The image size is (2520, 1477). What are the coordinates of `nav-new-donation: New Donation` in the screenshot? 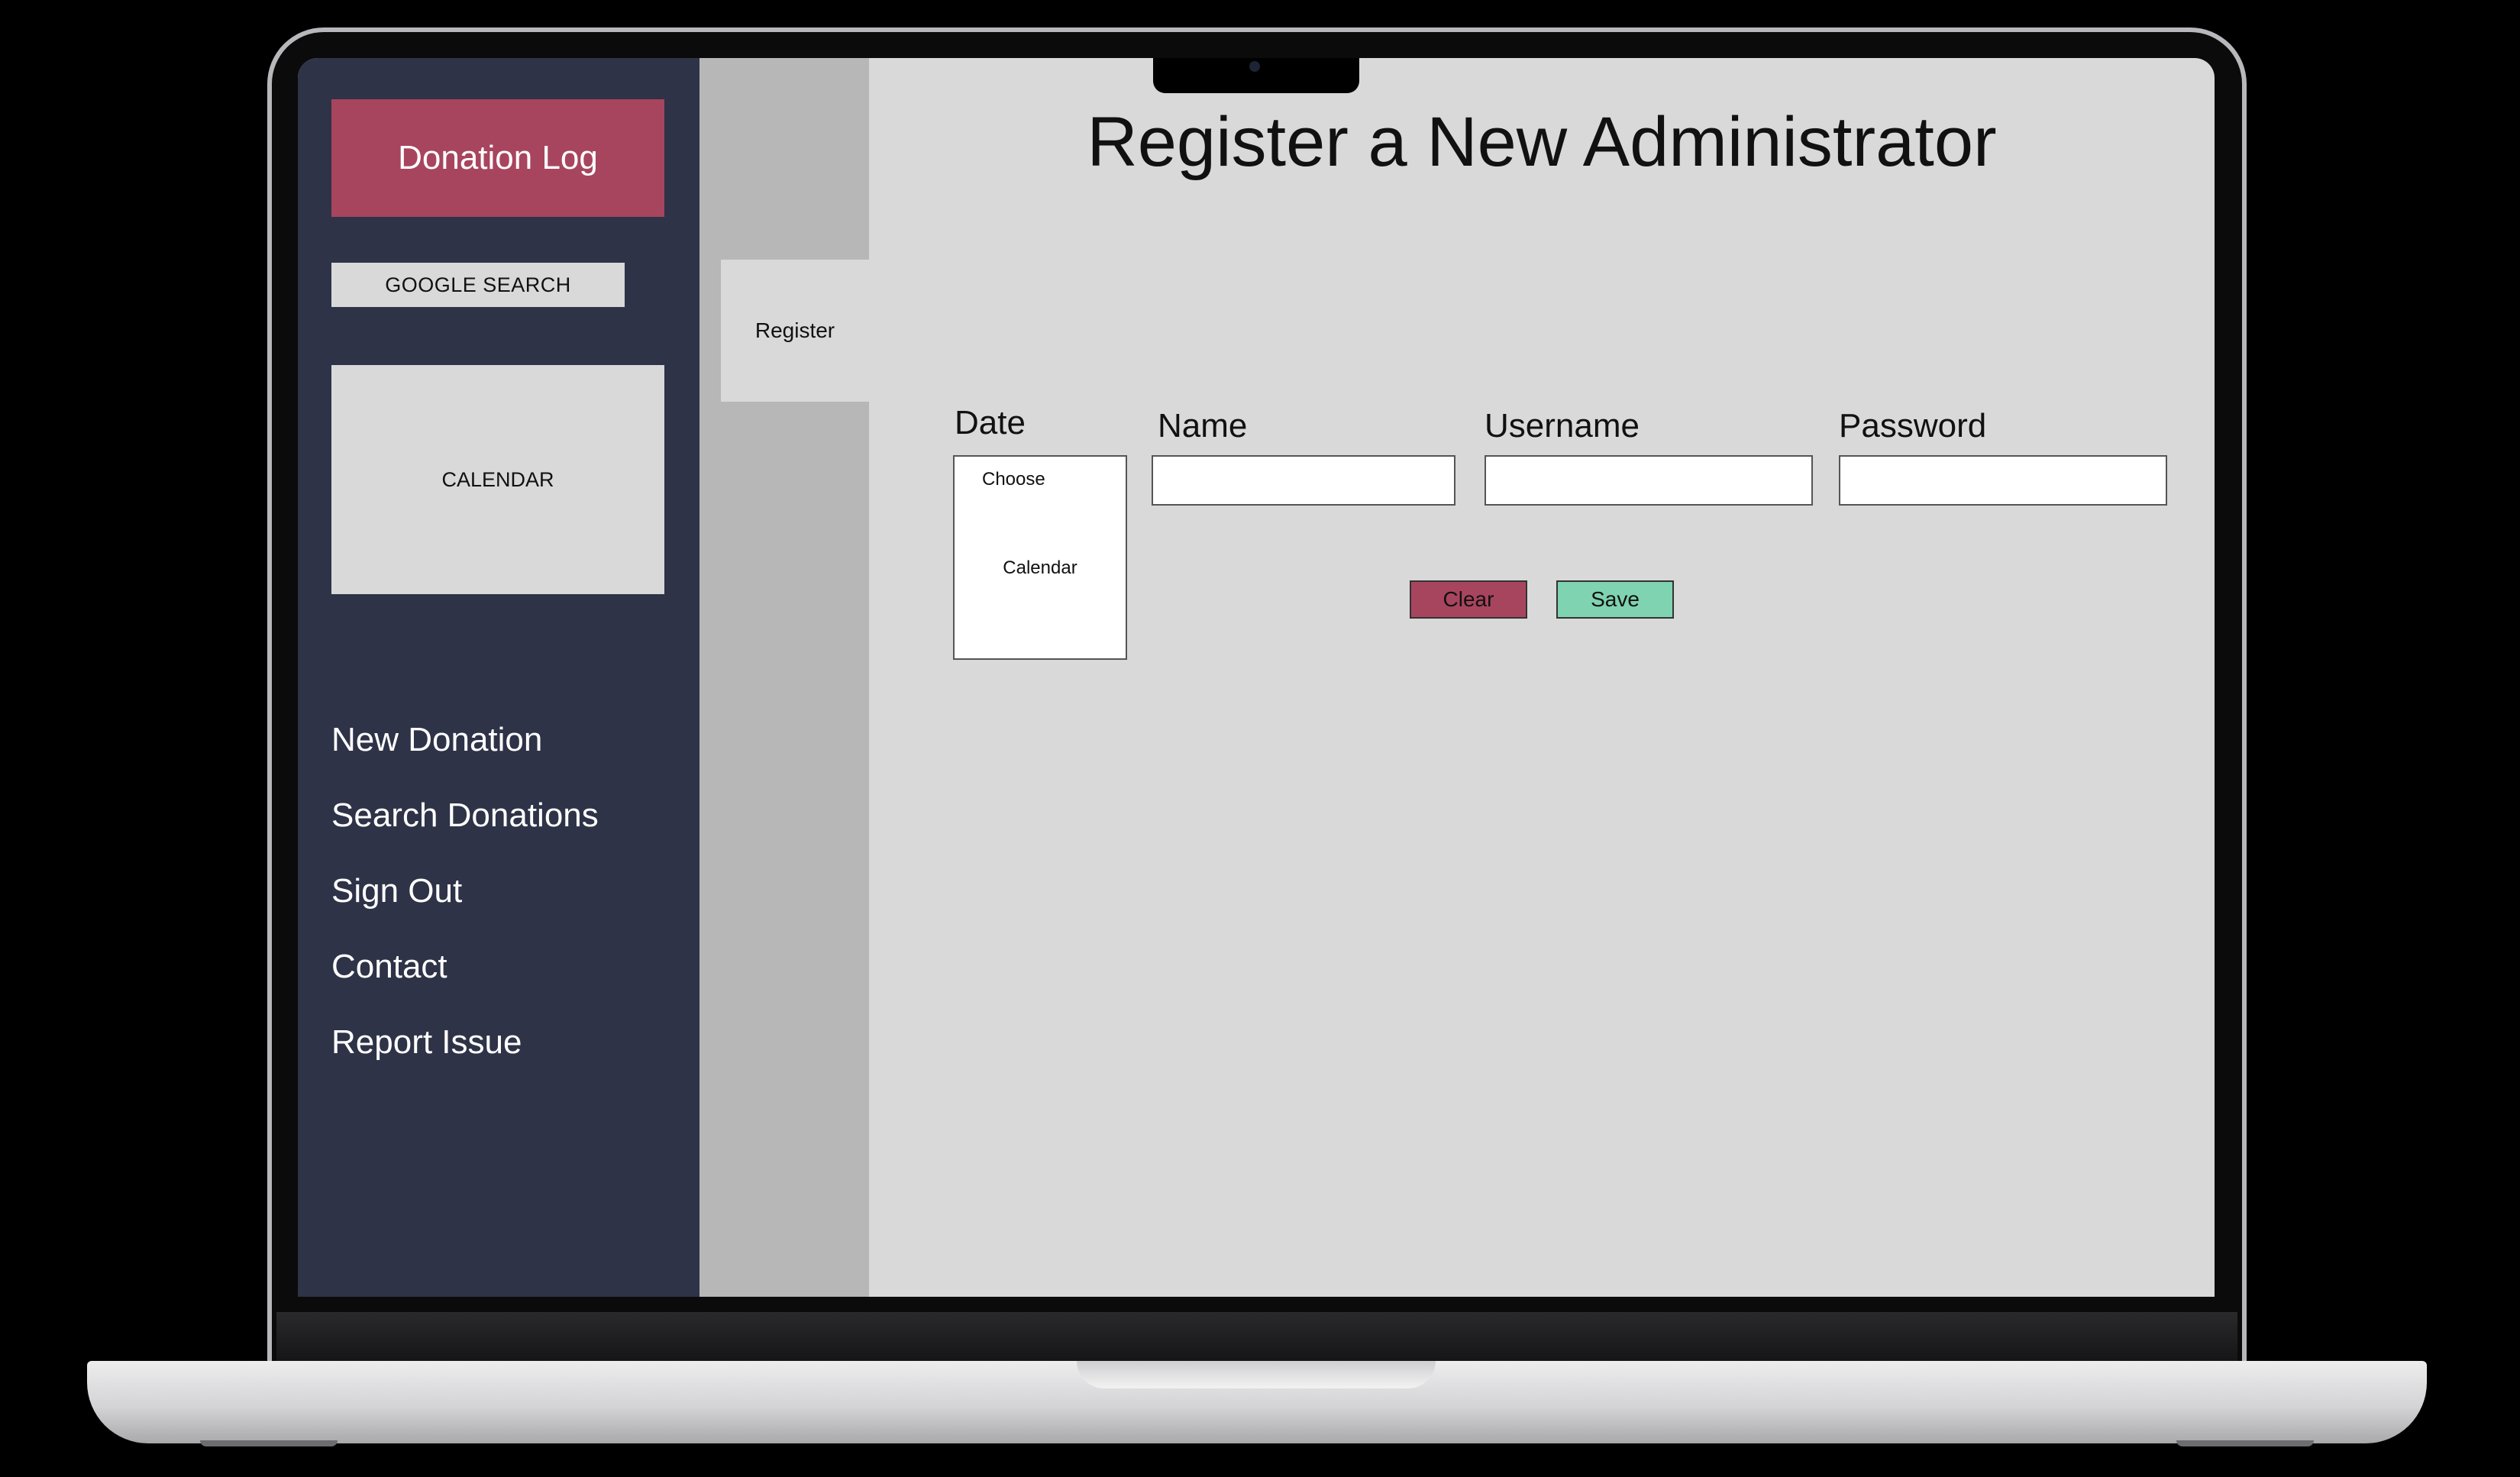 It's located at (499, 740).